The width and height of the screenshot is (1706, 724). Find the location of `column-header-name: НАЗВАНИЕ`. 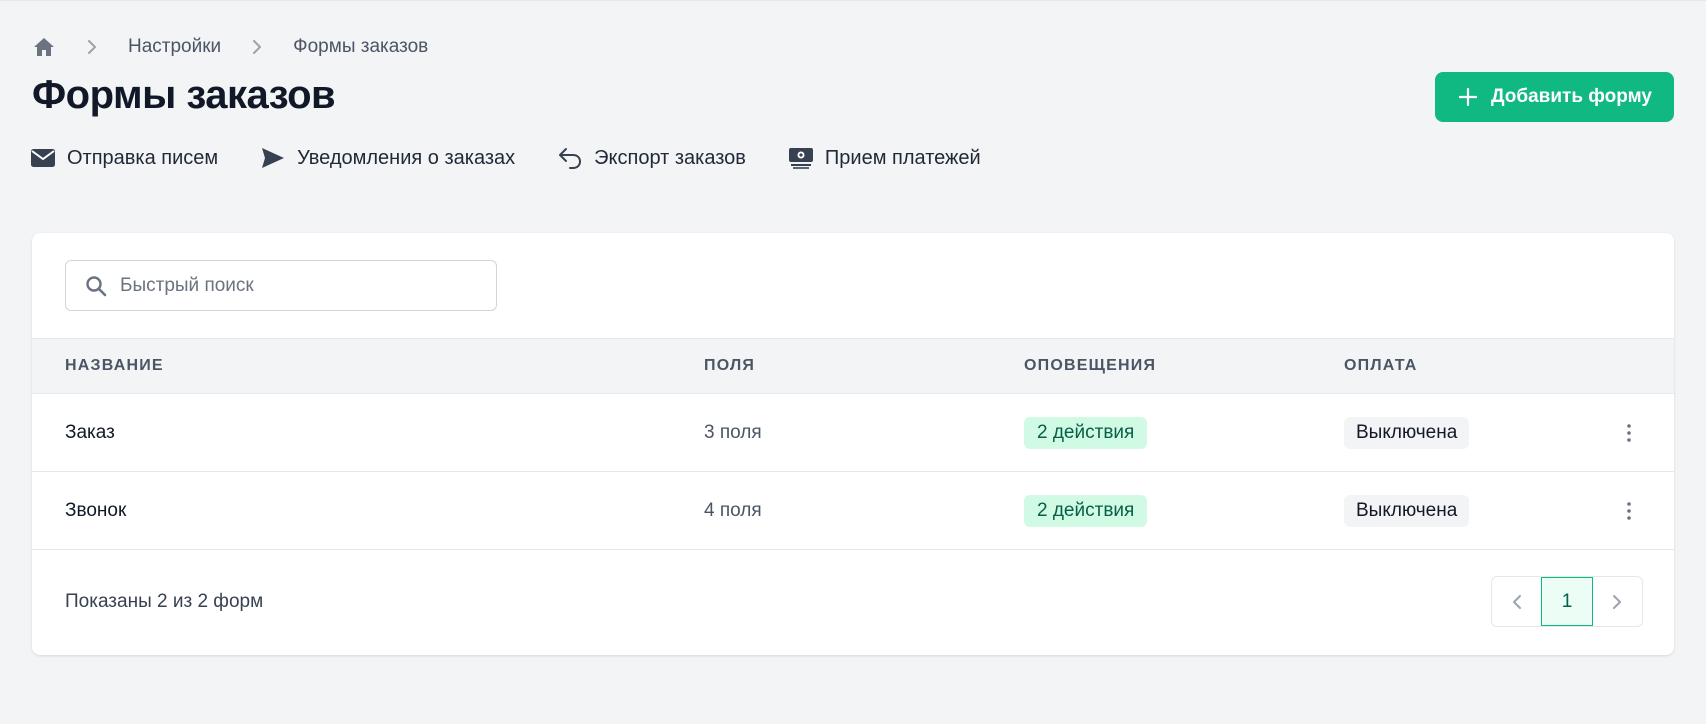

column-header-name: НАЗВАНИЕ is located at coordinates (114, 365).